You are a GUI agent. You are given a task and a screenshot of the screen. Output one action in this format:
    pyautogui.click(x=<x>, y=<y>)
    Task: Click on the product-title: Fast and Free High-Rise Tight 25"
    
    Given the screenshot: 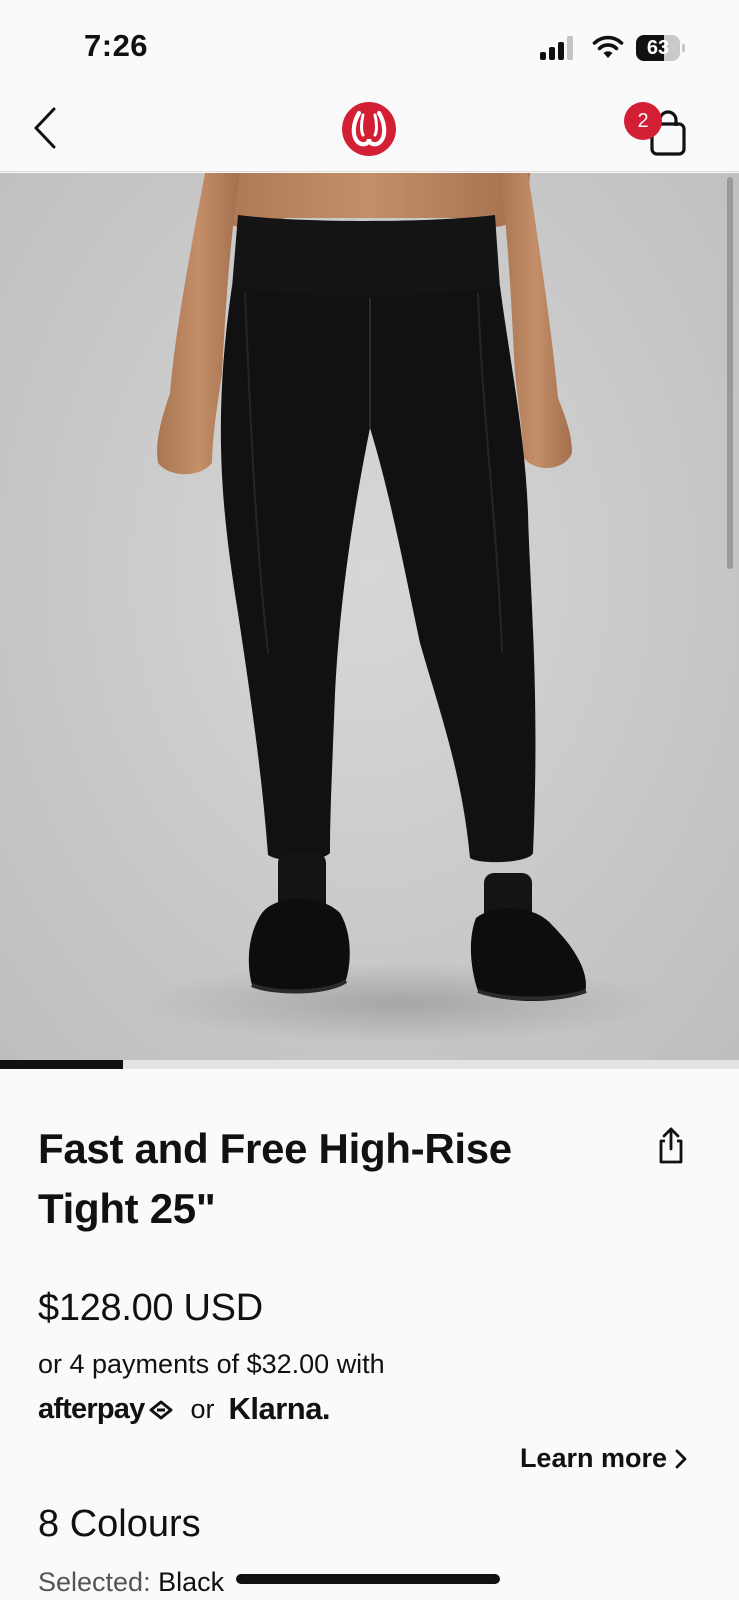 What is the action you would take?
    pyautogui.click(x=275, y=1178)
    